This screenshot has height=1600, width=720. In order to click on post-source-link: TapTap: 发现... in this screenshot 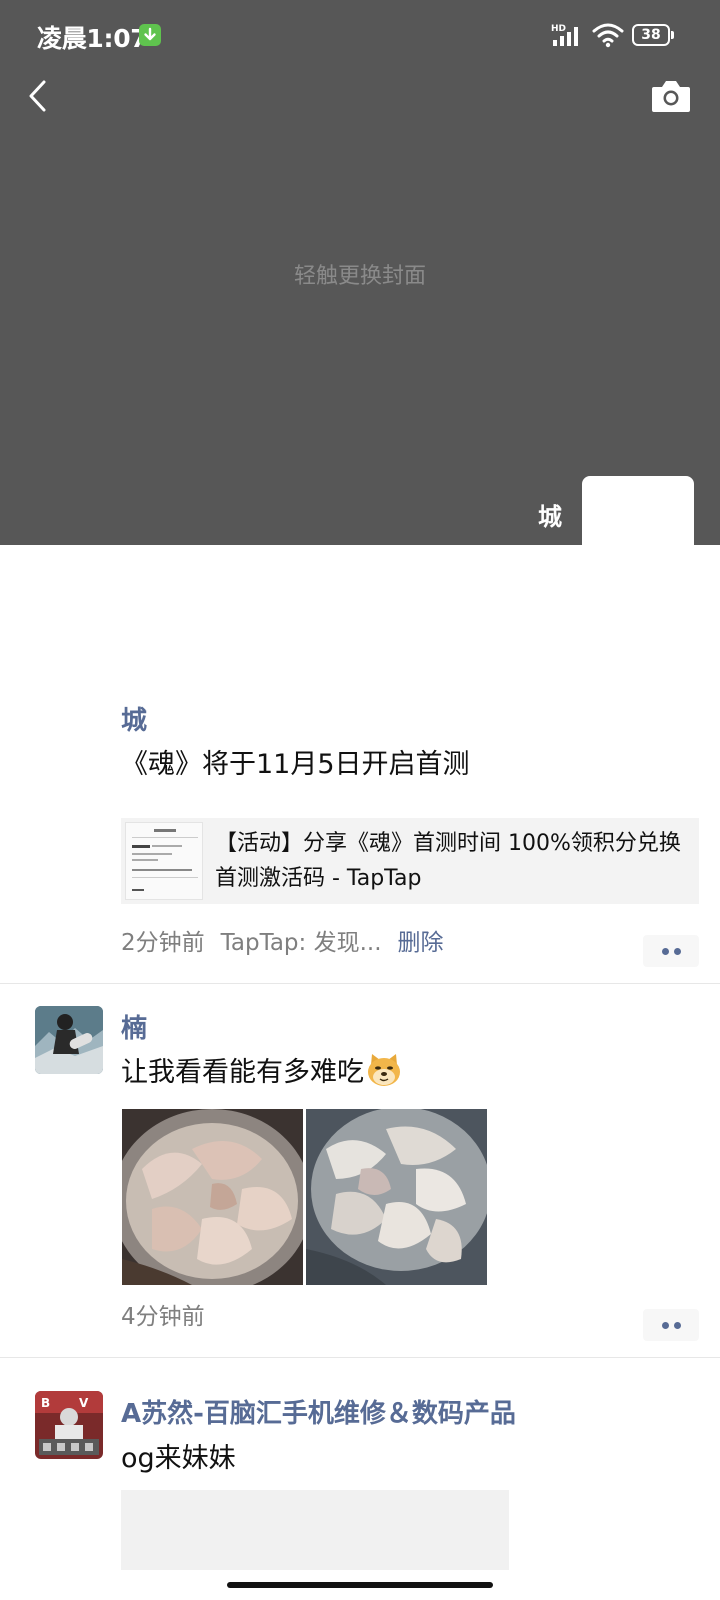, I will do `click(301, 943)`.